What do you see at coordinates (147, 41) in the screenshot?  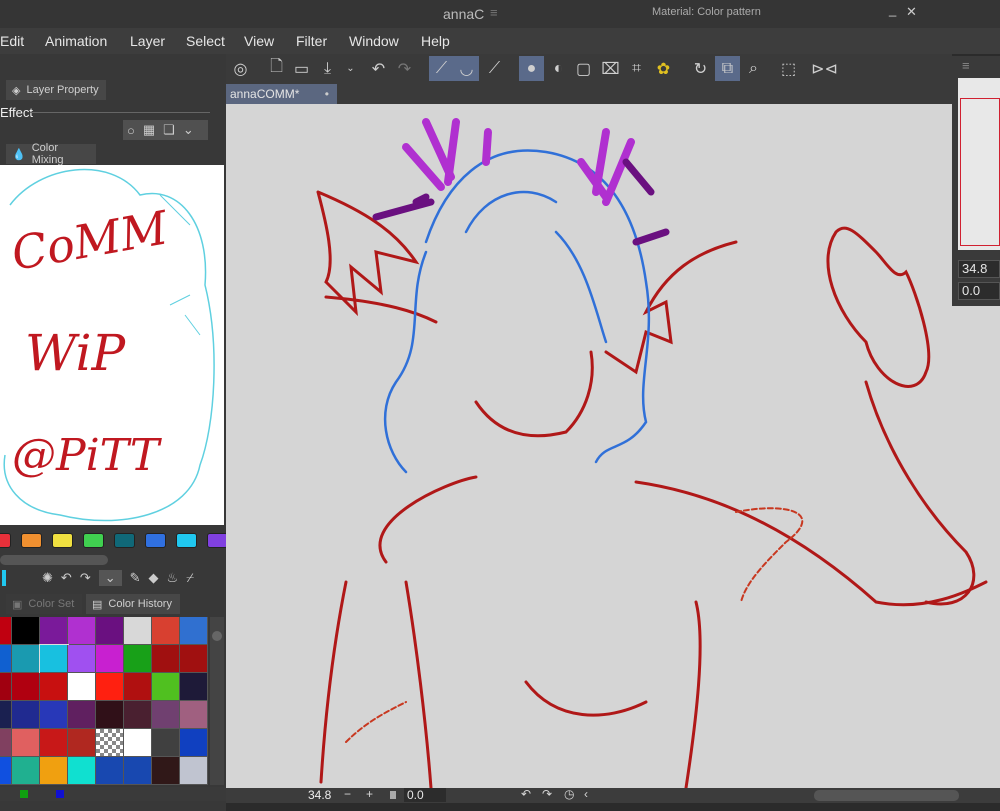 I see `menu-layer: Layer` at bounding box center [147, 41].